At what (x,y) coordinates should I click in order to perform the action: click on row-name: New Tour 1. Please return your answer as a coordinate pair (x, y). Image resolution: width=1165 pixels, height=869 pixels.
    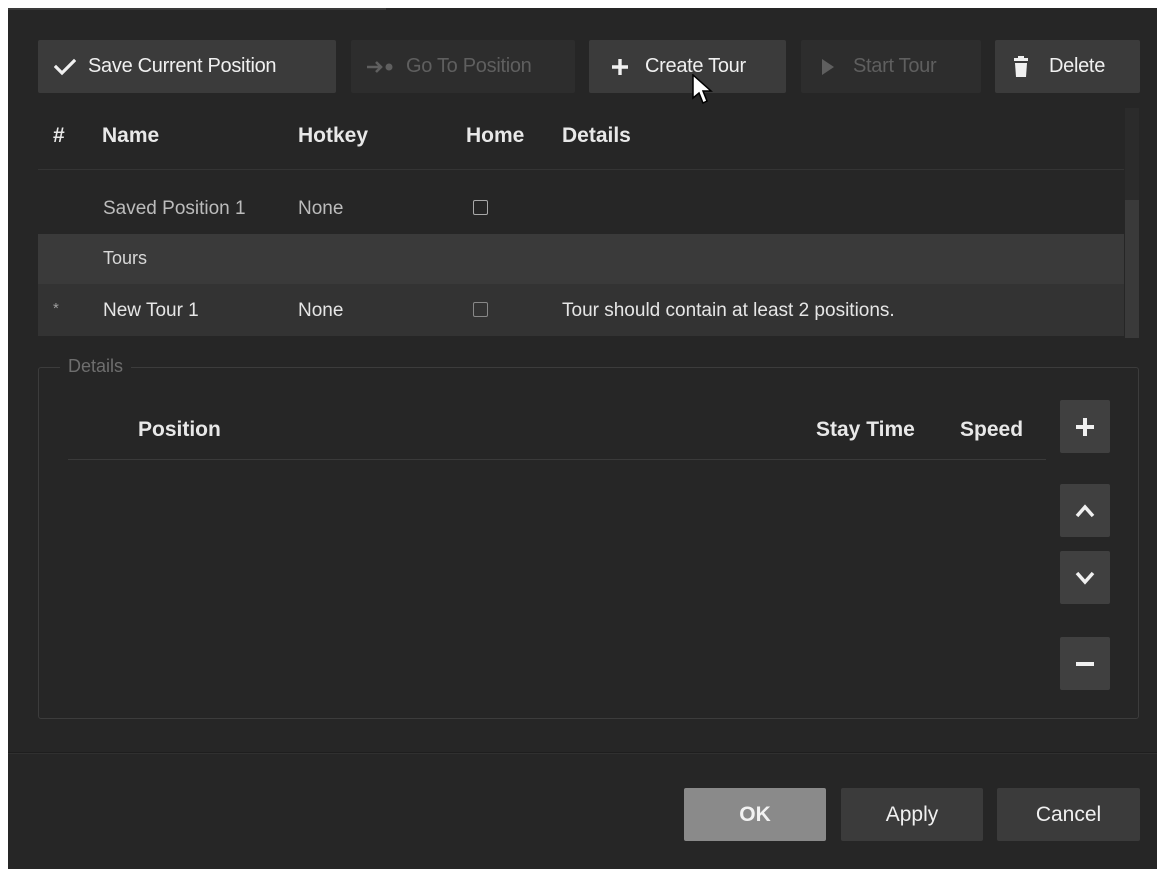
    Looking at the image, I should click on (151, 310).